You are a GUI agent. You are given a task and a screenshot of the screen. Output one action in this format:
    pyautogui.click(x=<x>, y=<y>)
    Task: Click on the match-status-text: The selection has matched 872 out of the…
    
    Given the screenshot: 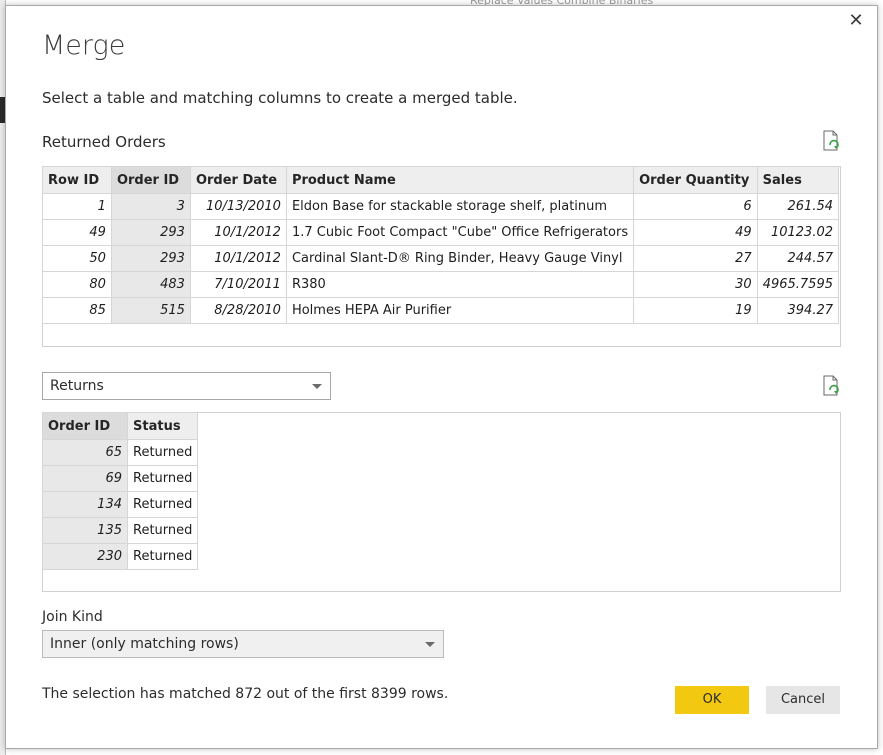 What is the action you would take?
    pyautogui.click(x=245, y=694)
    